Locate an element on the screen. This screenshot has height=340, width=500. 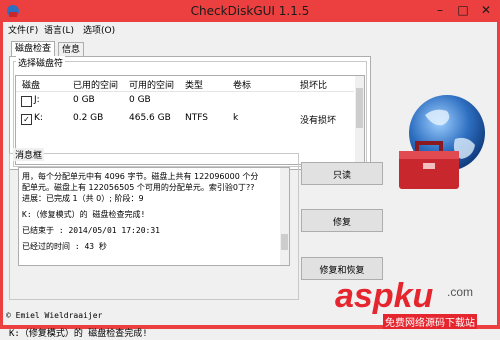
column-header: 损坏比 is located at coordinates (313, 84).